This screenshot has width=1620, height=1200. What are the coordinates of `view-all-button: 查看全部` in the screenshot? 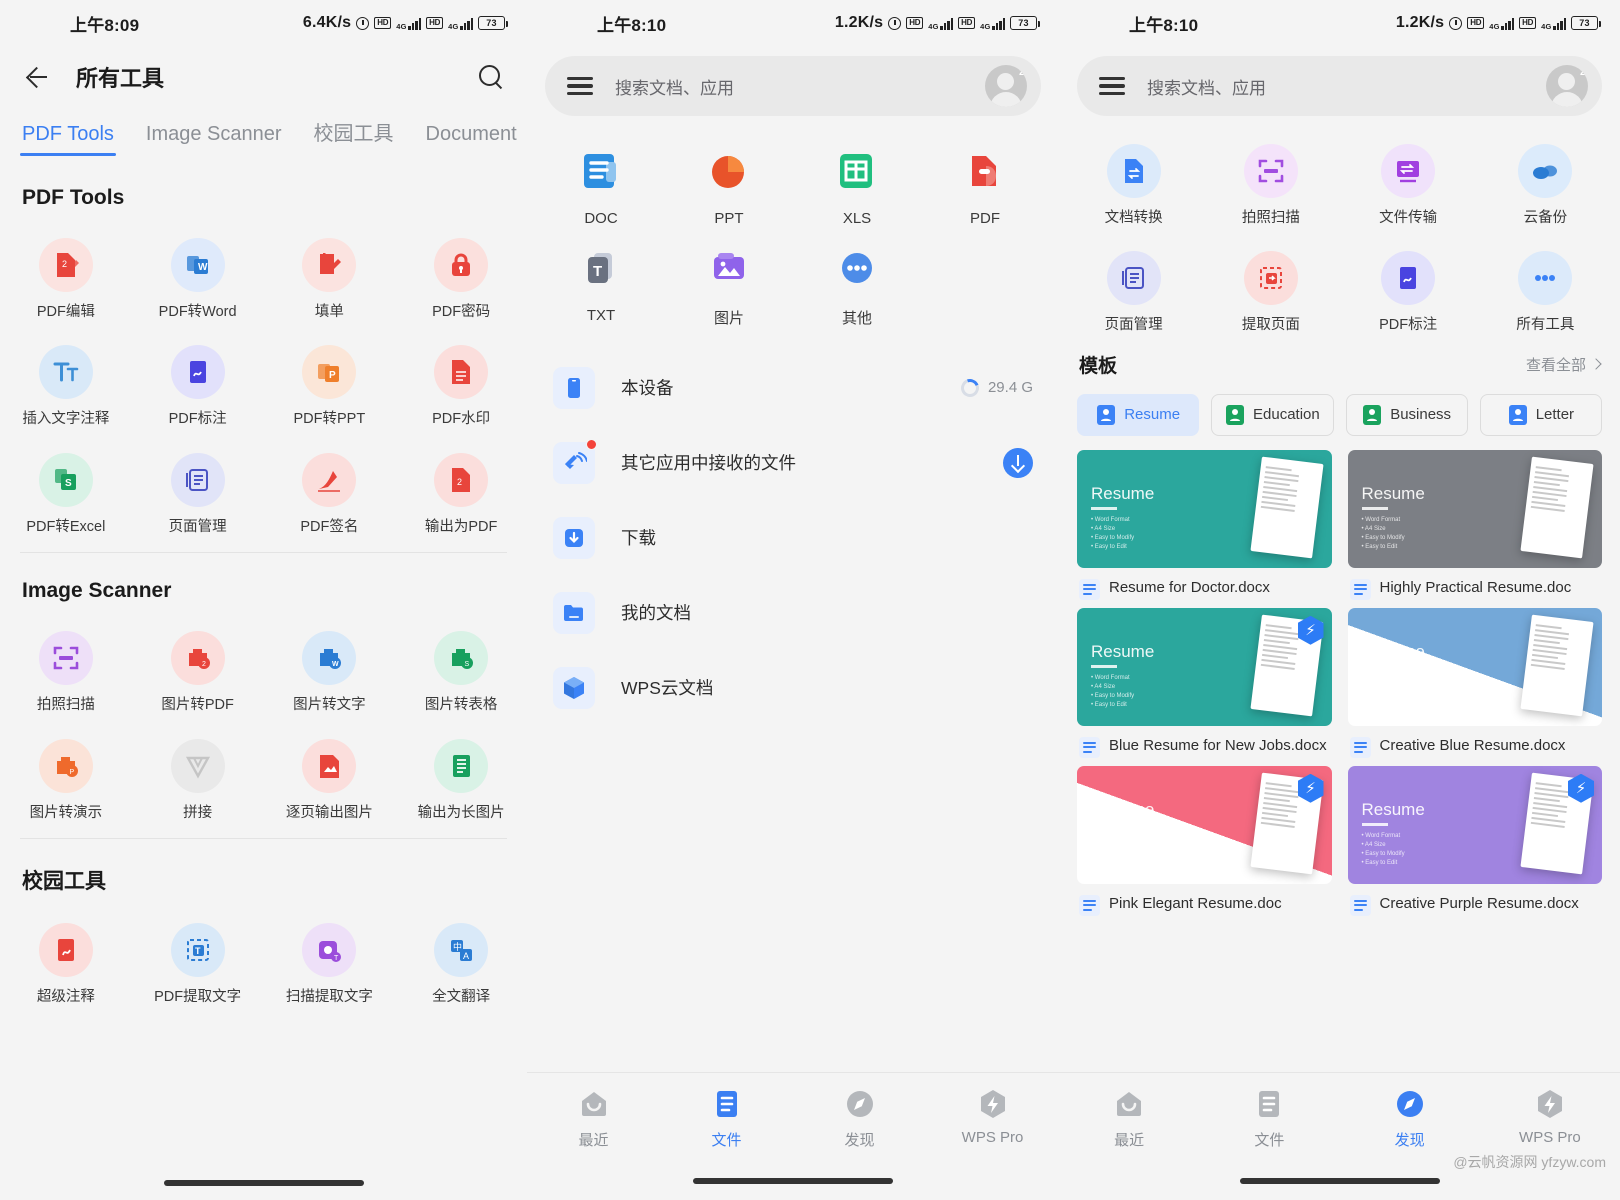 It's located at (1563, 364).